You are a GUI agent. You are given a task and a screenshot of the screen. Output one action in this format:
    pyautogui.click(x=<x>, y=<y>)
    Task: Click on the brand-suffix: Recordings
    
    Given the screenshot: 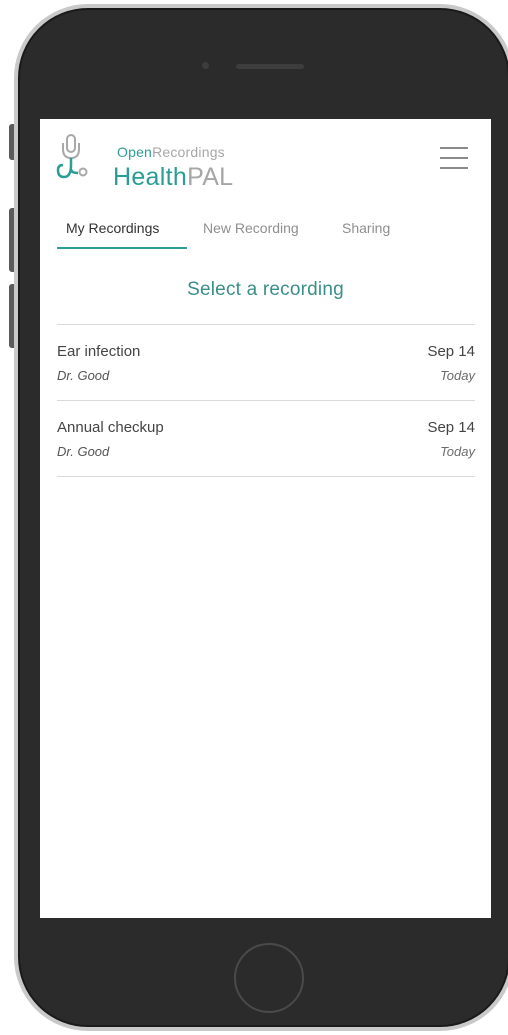 What is the action you would take?
    pyautogui.click(x=188, y=152)
    